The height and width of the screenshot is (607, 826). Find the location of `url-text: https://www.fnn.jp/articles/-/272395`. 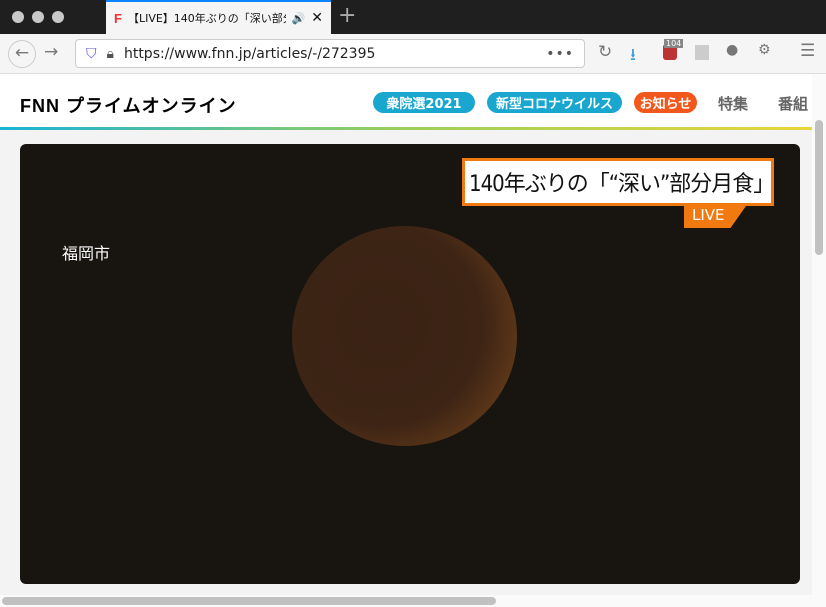

url-text: https://www.fnn.jp/articles/-/272395 is located at coordinates (249, 54).